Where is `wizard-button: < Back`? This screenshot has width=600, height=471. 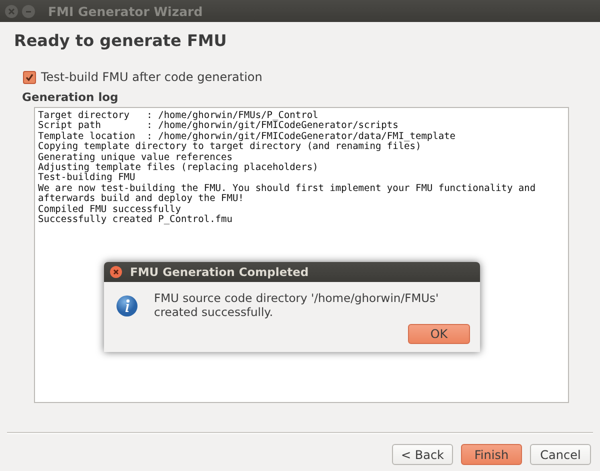 wizard-button: < Back is located at coordinates (422, 454).